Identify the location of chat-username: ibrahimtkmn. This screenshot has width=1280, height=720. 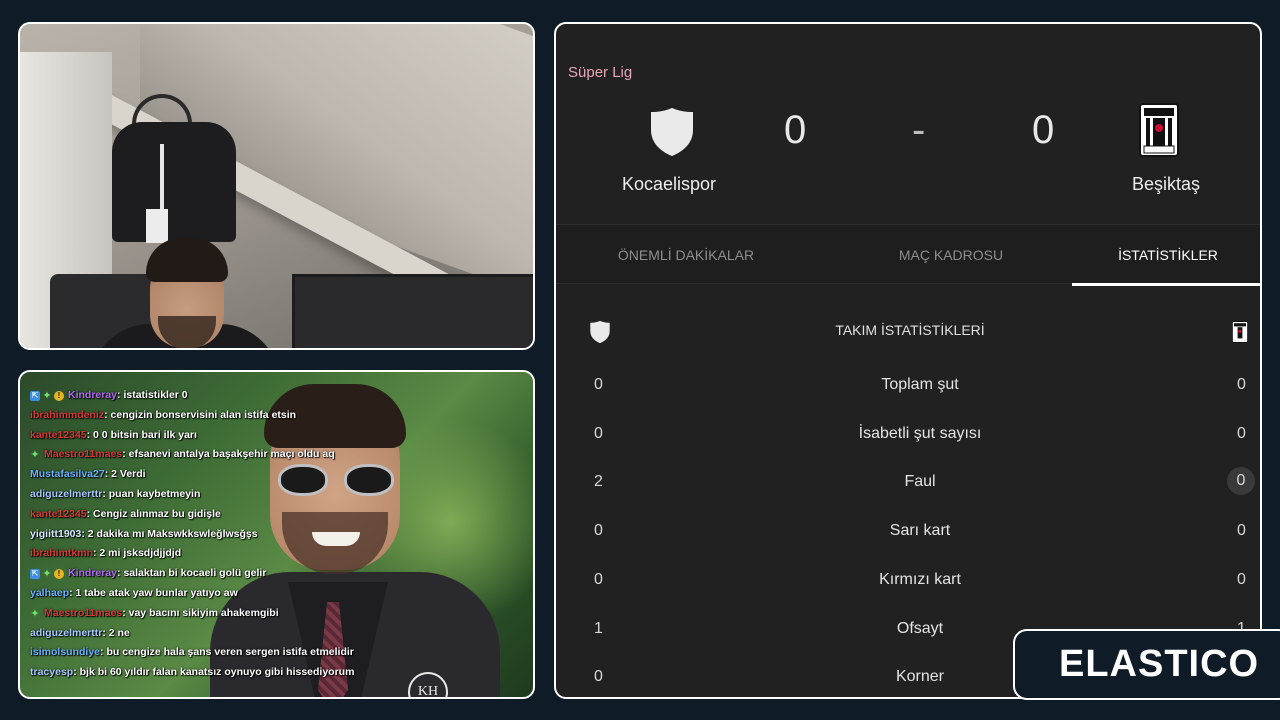
(61, 554).